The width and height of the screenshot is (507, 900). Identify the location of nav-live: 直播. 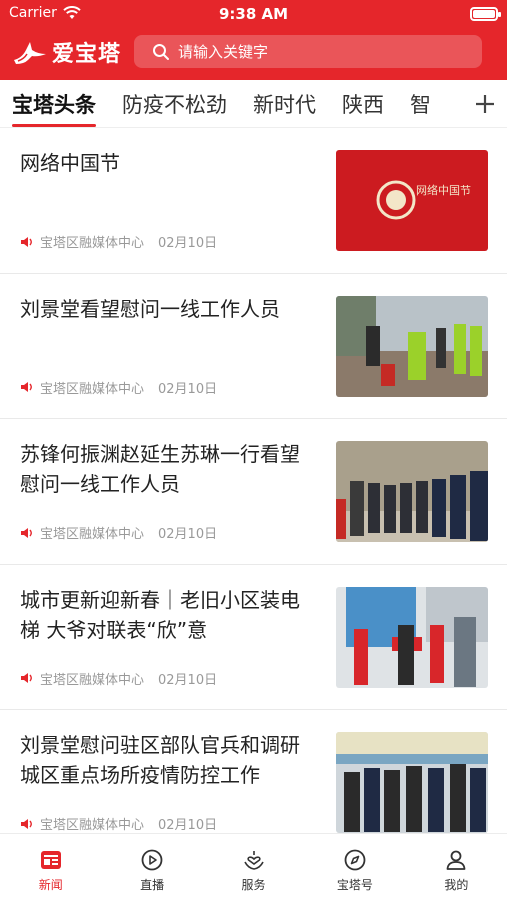
(151, 867).